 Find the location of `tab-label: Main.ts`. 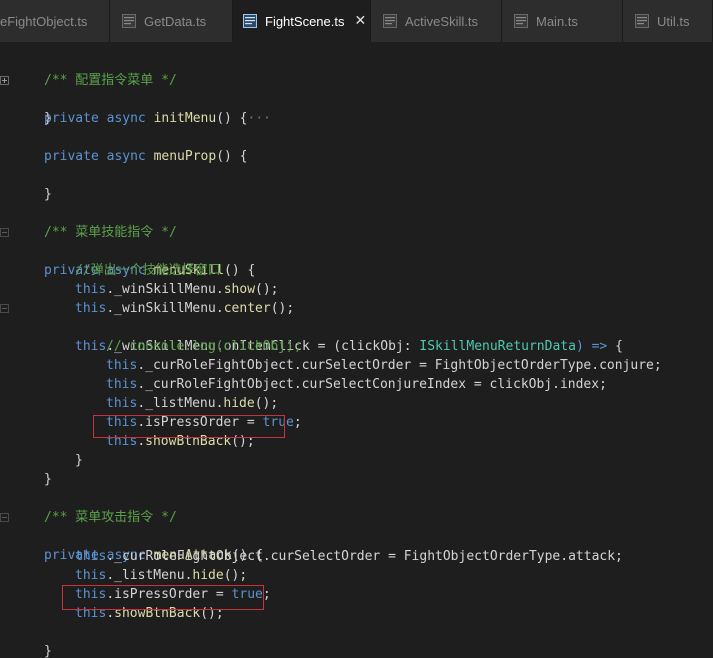

tab-label: Main.ts is located at coordinates (557, 21).